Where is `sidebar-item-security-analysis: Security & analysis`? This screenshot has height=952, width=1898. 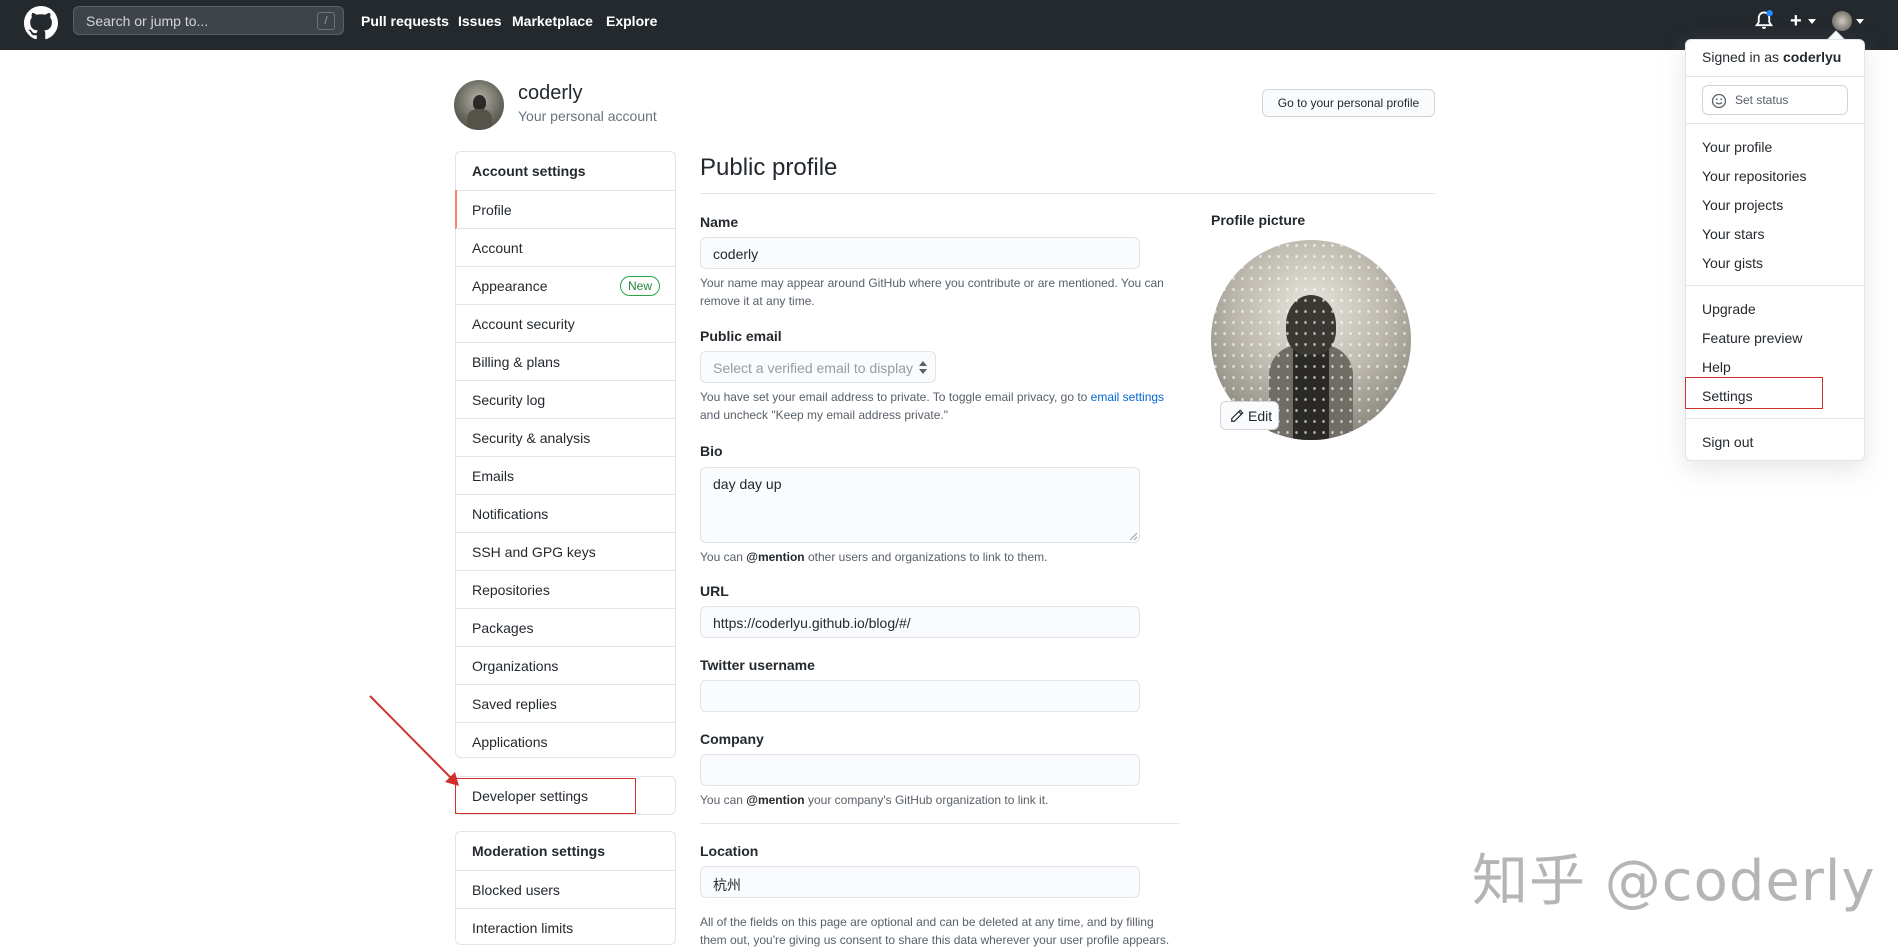 sidebar-item-security-analysis: Security & analysis is located at coordinates (565, 437).